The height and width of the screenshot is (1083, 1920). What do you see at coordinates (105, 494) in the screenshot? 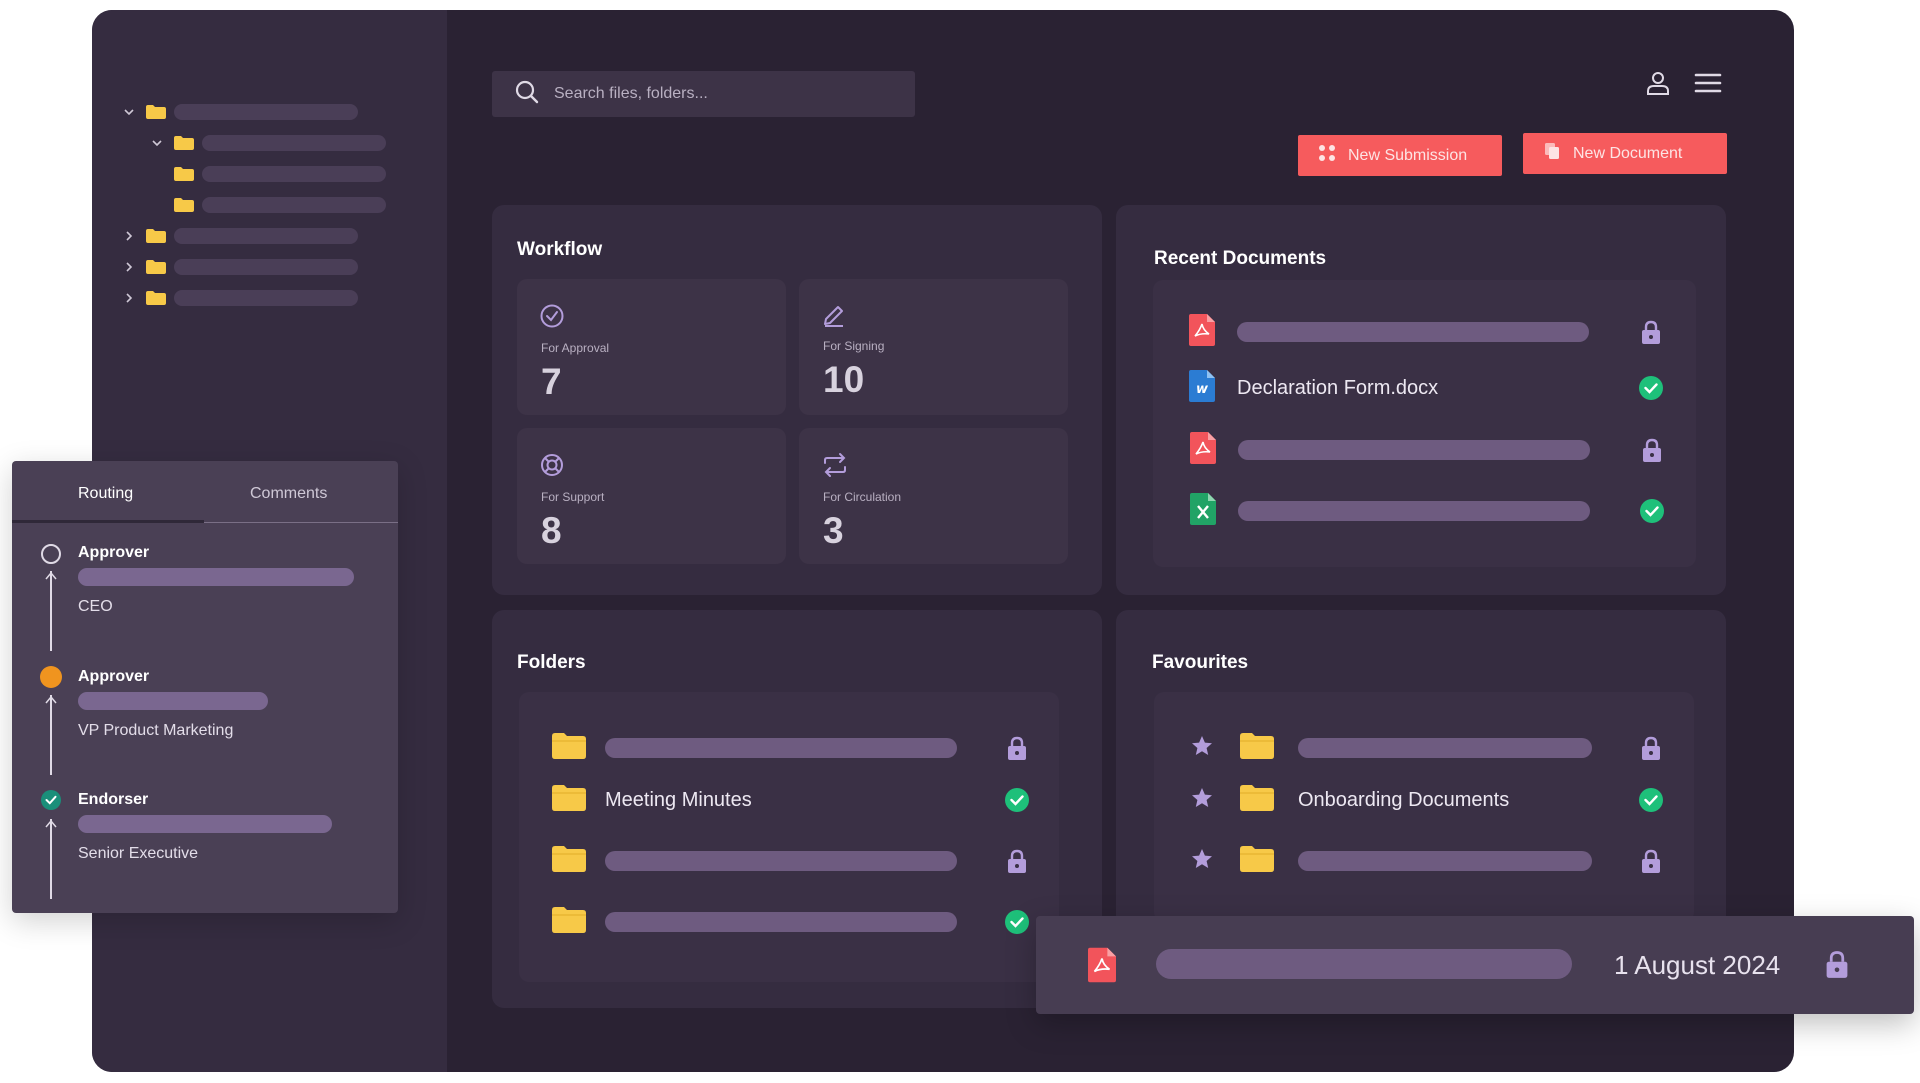
I see `tab-routing: Routing` at bounding box center [105, 494].